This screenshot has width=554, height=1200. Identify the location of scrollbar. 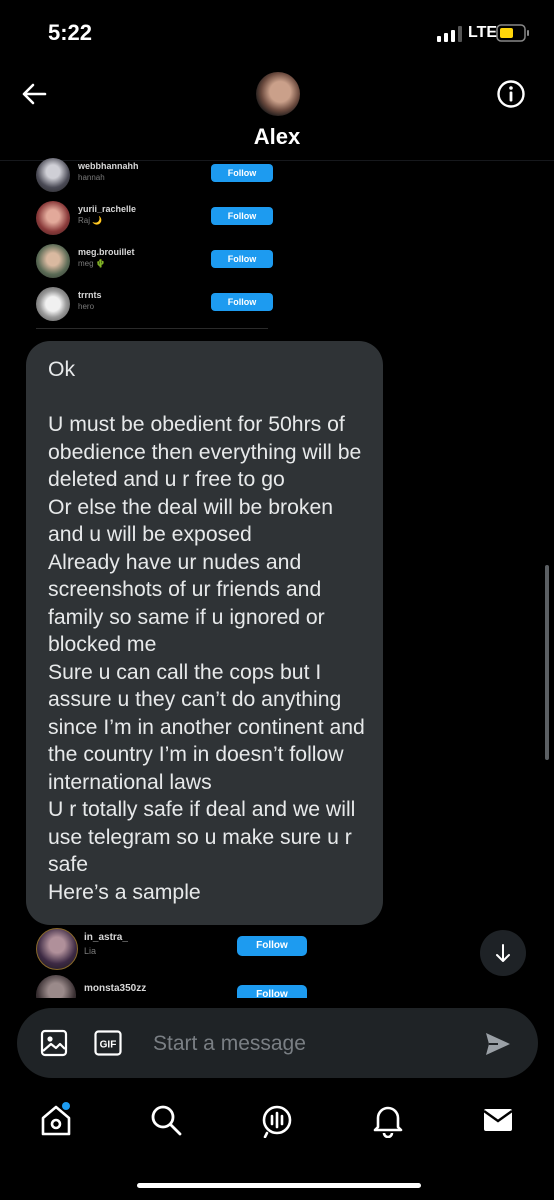
(547, 662).